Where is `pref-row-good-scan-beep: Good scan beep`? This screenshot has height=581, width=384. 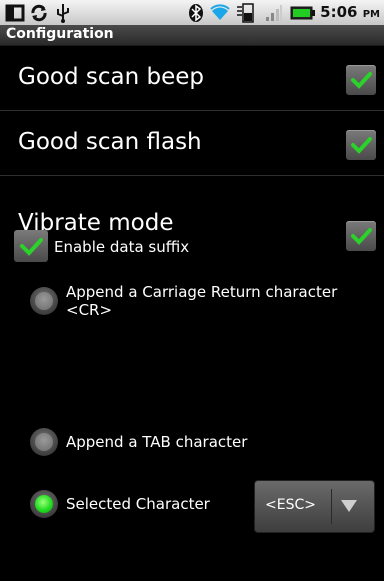 pref-row-good-scan-beep: Good scan beep is located at coordinates (192, 78).